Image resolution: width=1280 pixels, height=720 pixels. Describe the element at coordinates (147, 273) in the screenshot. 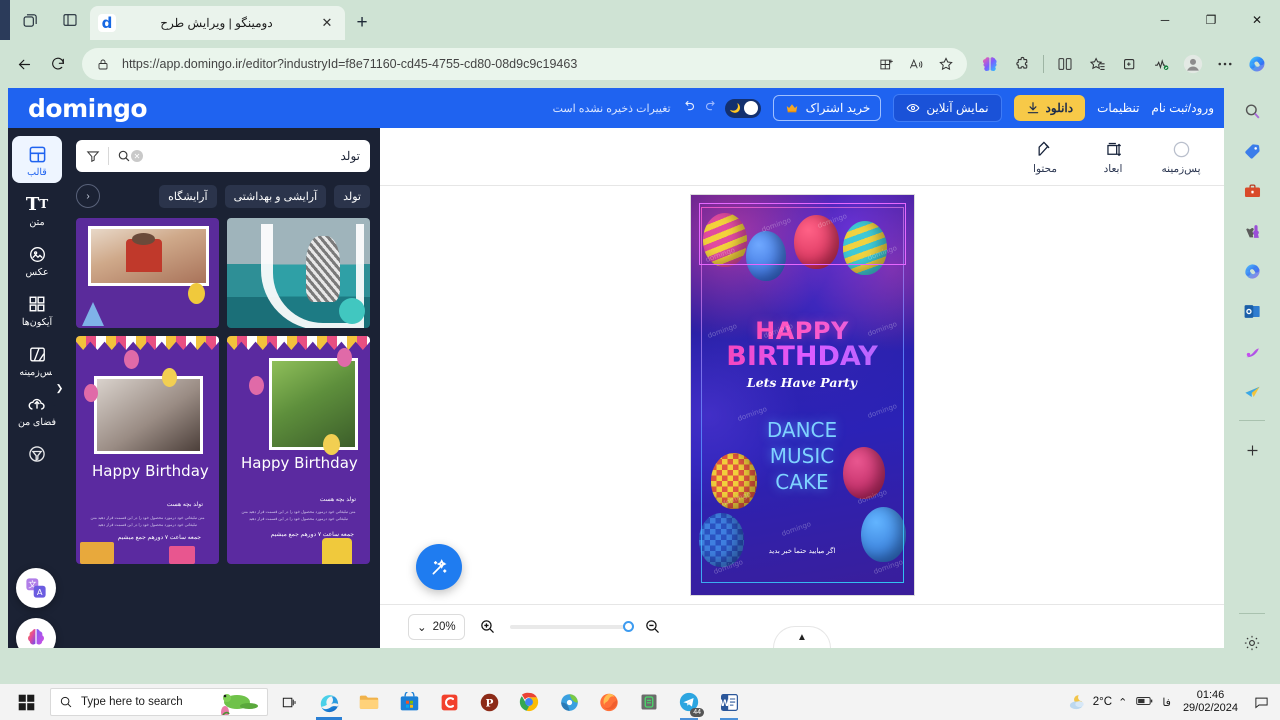

I see `template-card-kids-party` at that location.